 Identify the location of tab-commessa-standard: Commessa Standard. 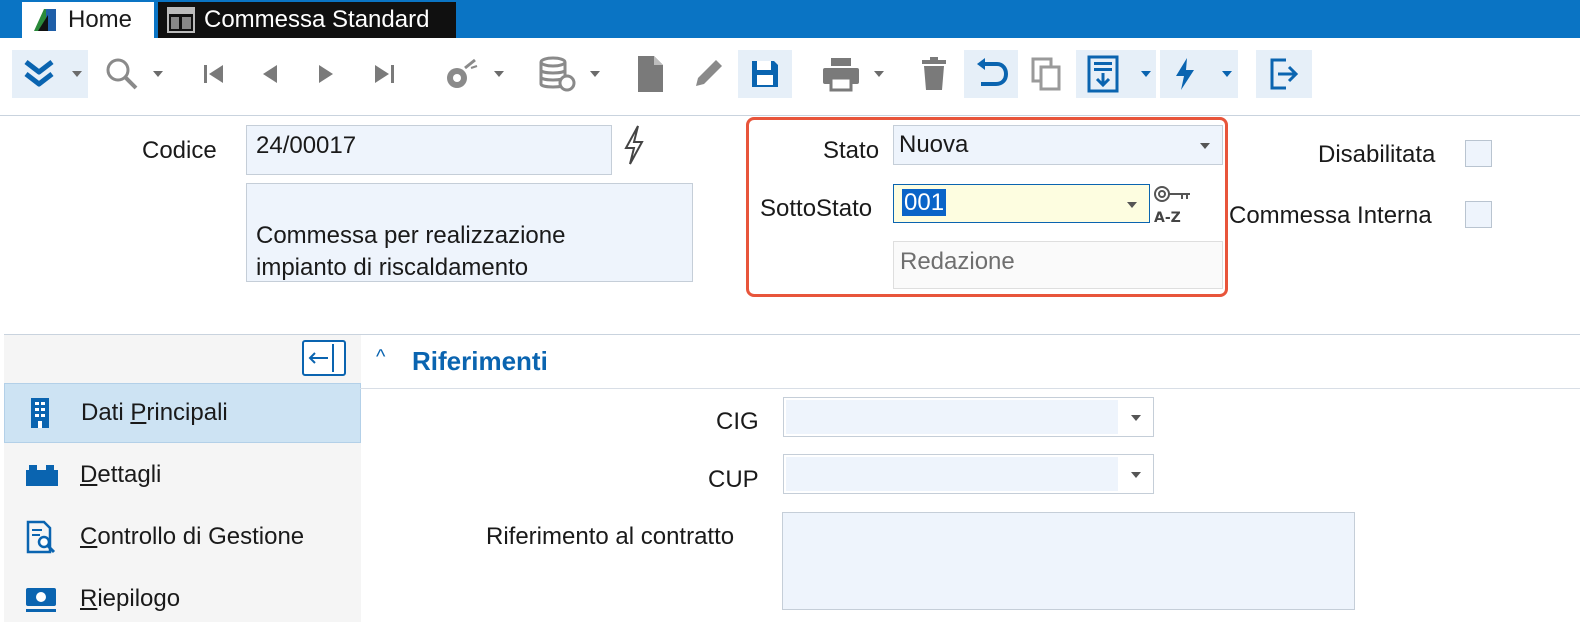
(307, 20).